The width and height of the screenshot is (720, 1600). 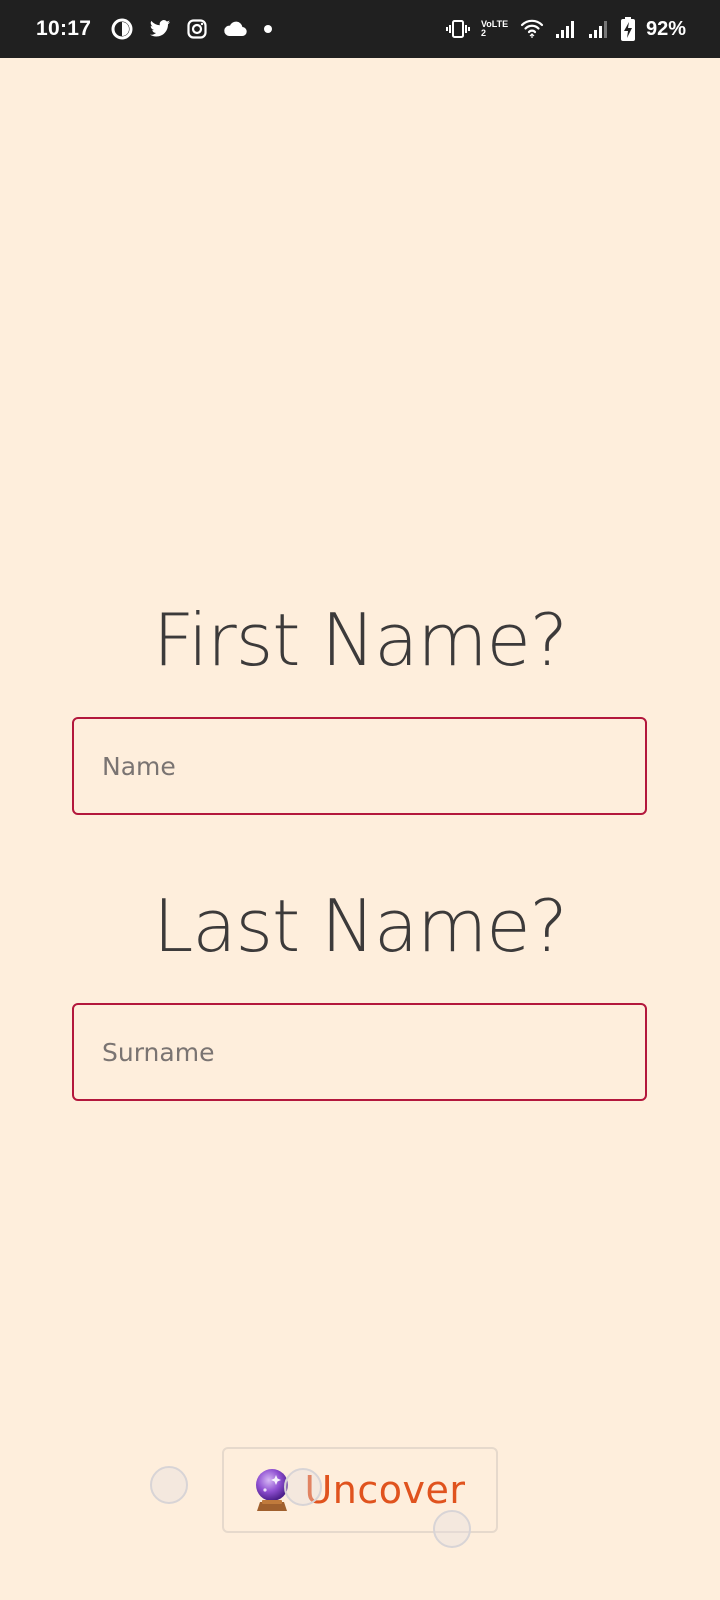 What do you see at coordinates (360, 926) in the screenshot?
I see `last-name-title: Last Name?` at bounding box center [360, 926].